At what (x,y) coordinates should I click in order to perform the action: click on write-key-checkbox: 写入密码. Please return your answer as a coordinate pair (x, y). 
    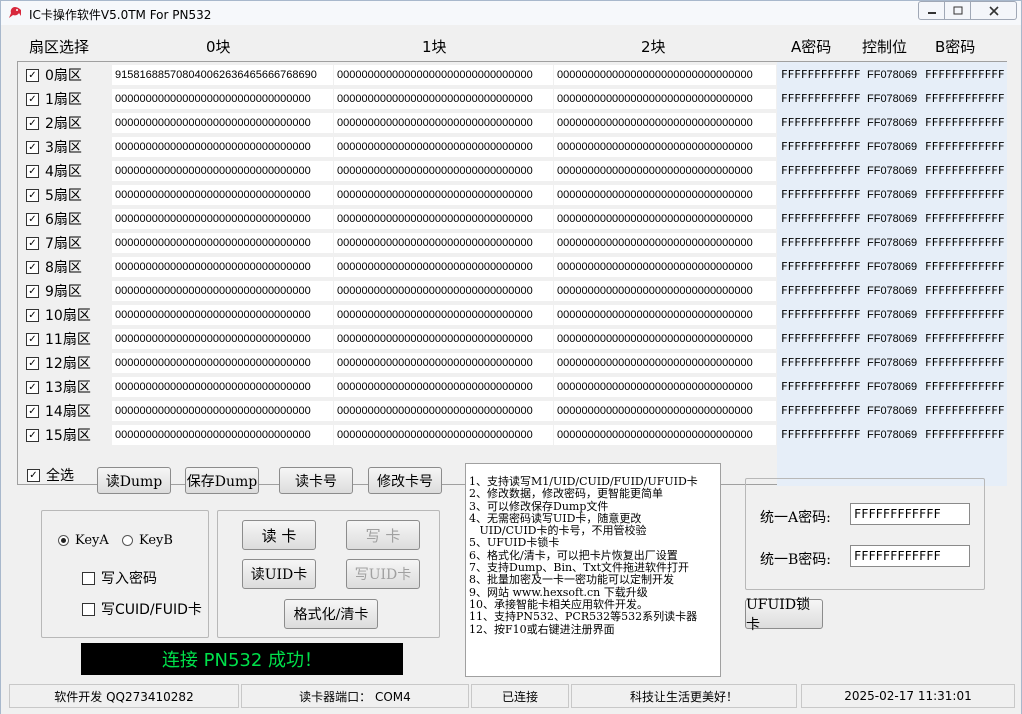
    Looking at the image, I should click on (119, 578).